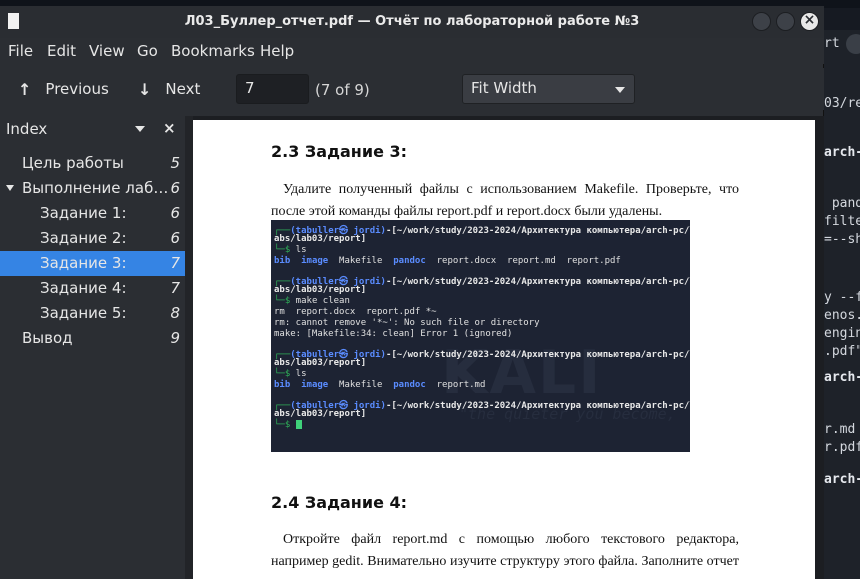 The width and height of the screenshot is (860, 579). Describe the element at coordinates (842, 333) in the screenshot. I see `background-terminal-line: engin` at that location.